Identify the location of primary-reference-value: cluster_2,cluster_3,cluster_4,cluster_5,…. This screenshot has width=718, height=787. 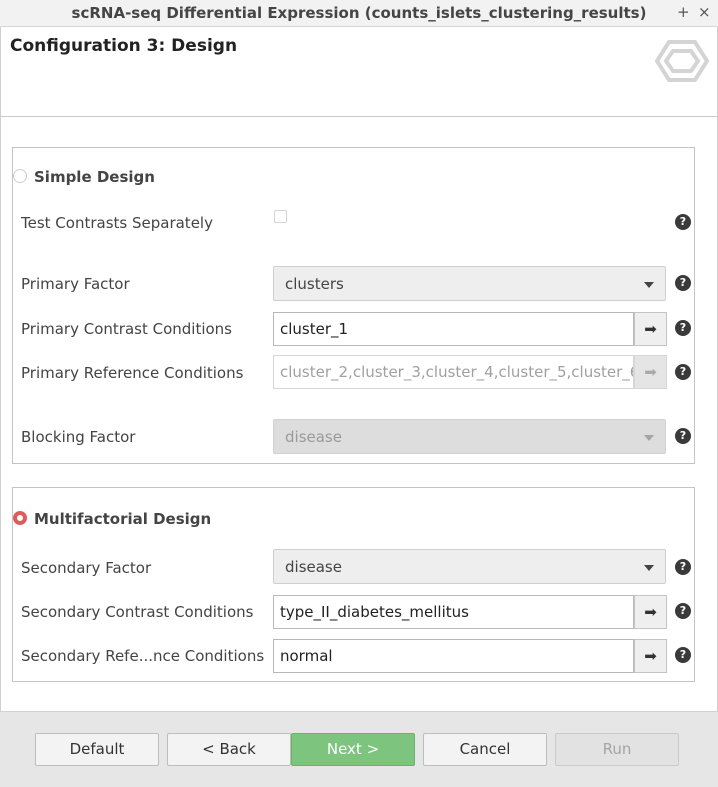
(457, 372).